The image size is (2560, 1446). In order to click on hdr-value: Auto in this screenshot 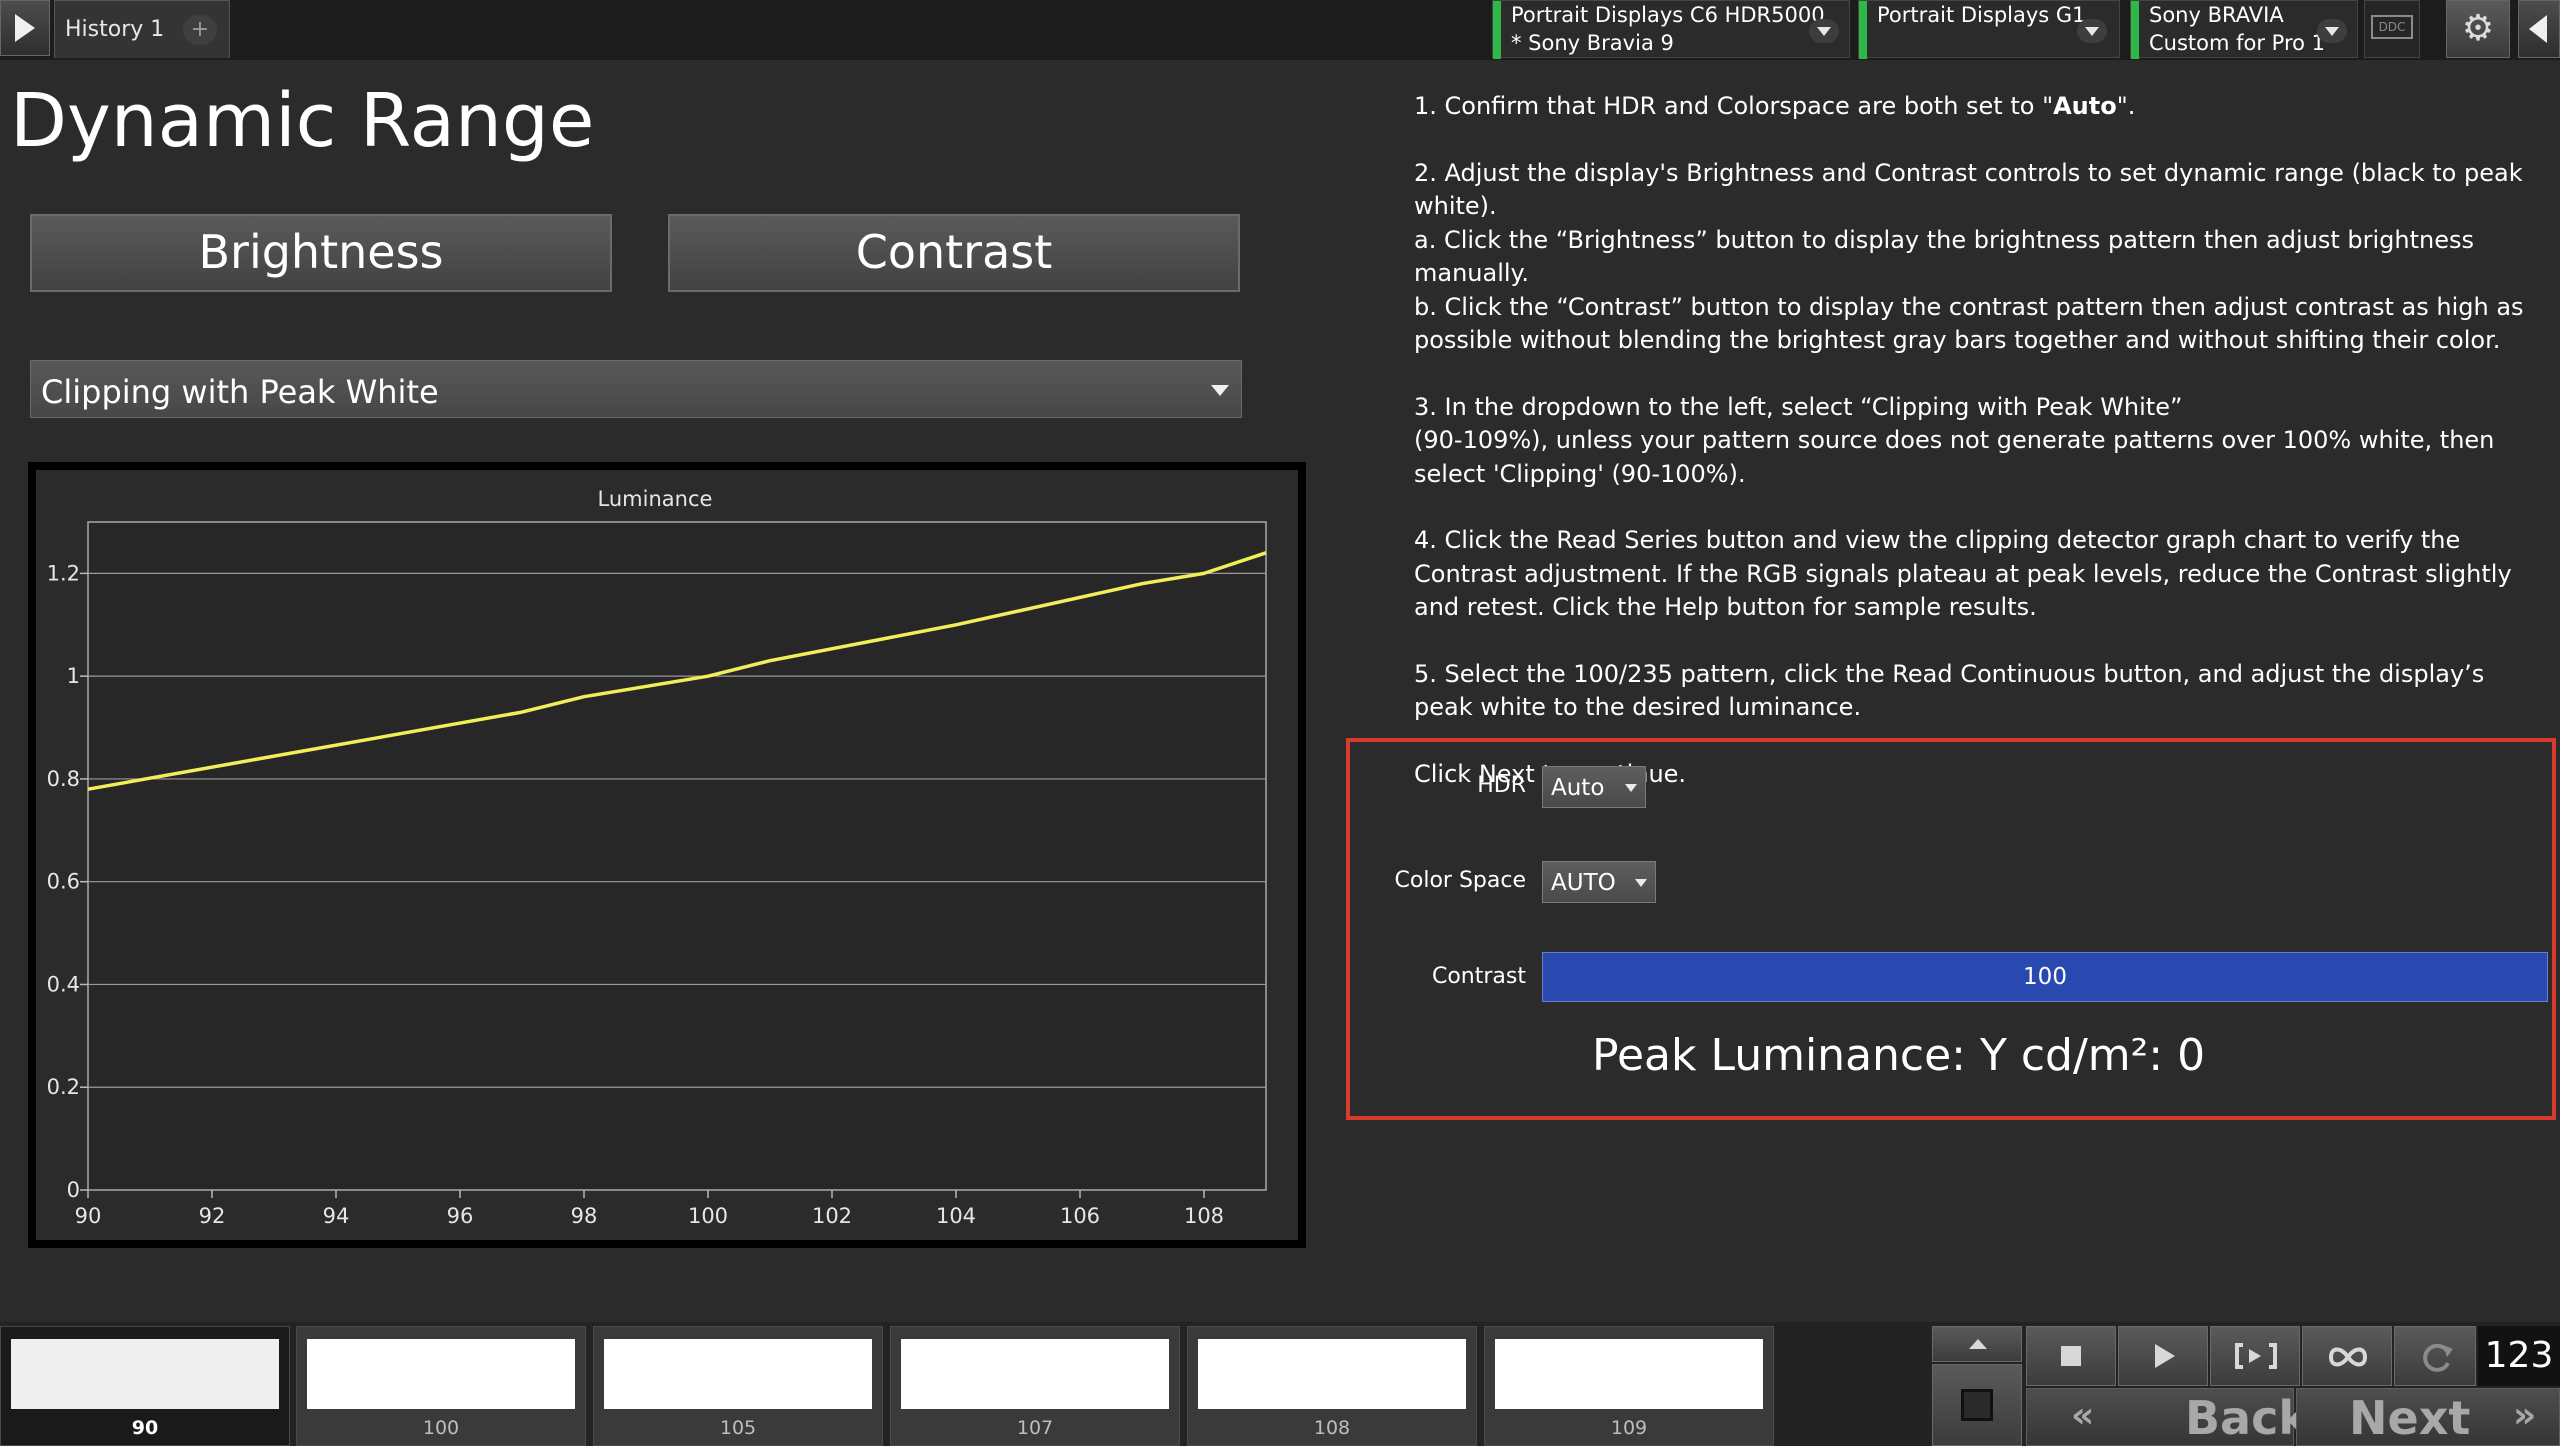, I will do `click(1578, 788)`.